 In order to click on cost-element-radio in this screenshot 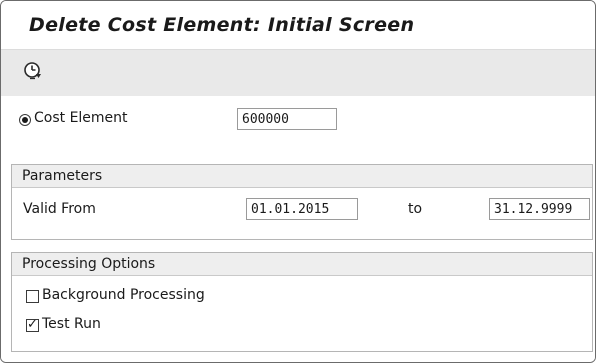, I will do `click(25, 120)`.